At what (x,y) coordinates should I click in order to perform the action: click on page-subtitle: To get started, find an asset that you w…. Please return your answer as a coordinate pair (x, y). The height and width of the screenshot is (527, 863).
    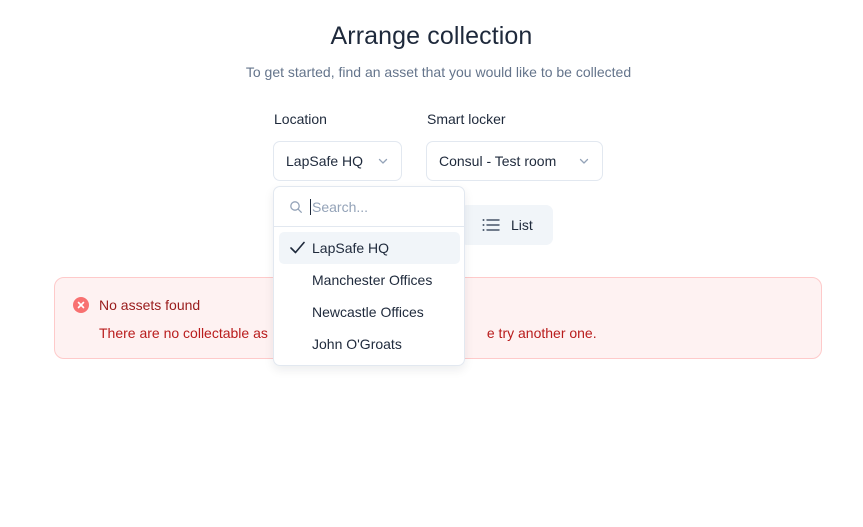
    Looking at the image, I should click on (438, 72).